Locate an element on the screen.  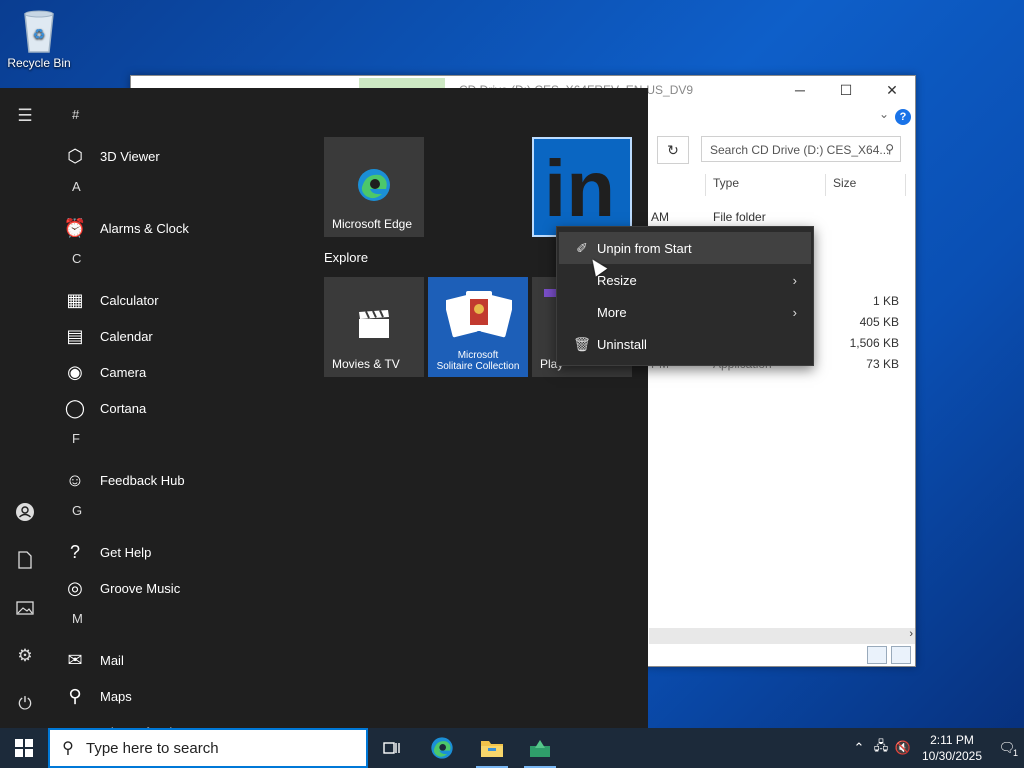
app-list-item: ◯ Cortana is located at coordinates (183, 408).